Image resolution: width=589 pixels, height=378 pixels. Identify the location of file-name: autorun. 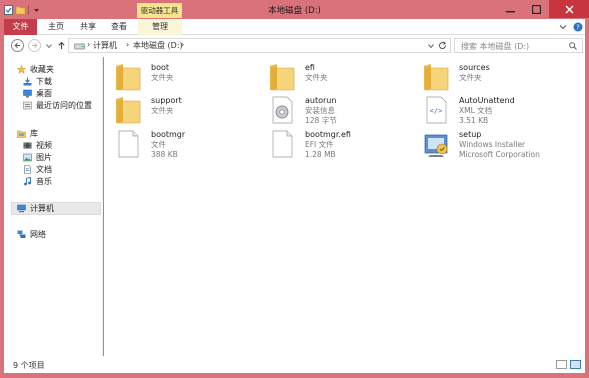
(321, 100).